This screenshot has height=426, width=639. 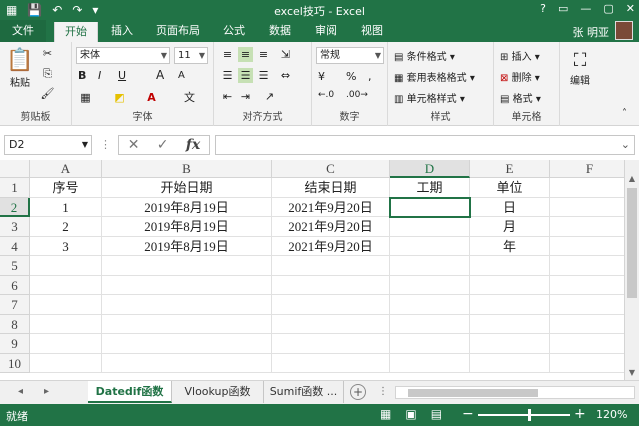 What do you see at coordinates (587, 266) in the screenshot?
I see `cell-f5` at bounding box center [587, 266].